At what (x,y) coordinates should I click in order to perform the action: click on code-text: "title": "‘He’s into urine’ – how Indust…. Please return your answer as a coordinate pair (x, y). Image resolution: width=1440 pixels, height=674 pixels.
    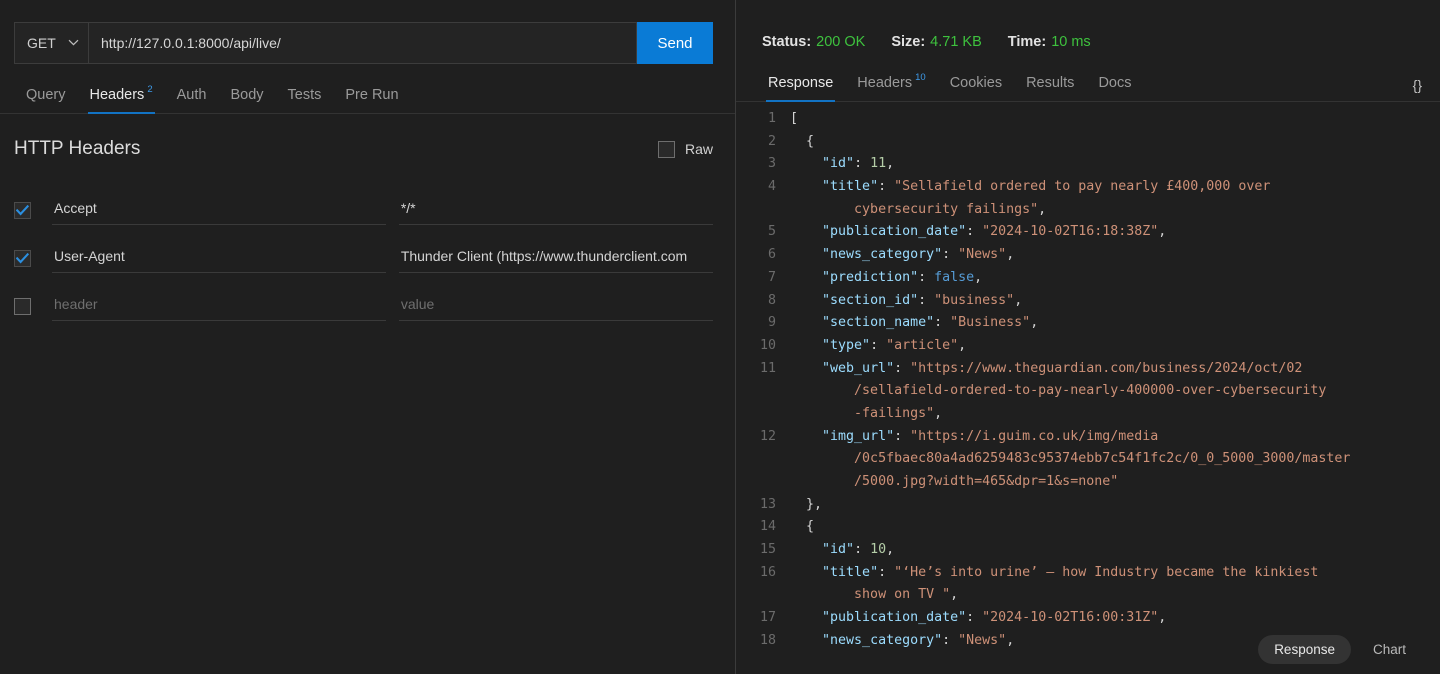
    Looking at the image, I should click on (1054, 573).